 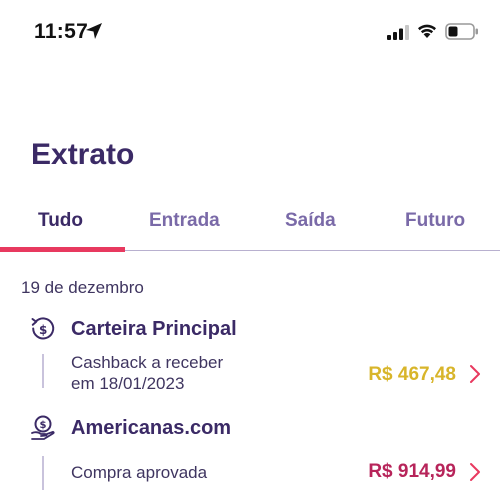 What do you see at coordinates (128, 383) in the screenshot?
I see `transaction-description-line: em 18/01/2023` at bounding box center [128, 383].